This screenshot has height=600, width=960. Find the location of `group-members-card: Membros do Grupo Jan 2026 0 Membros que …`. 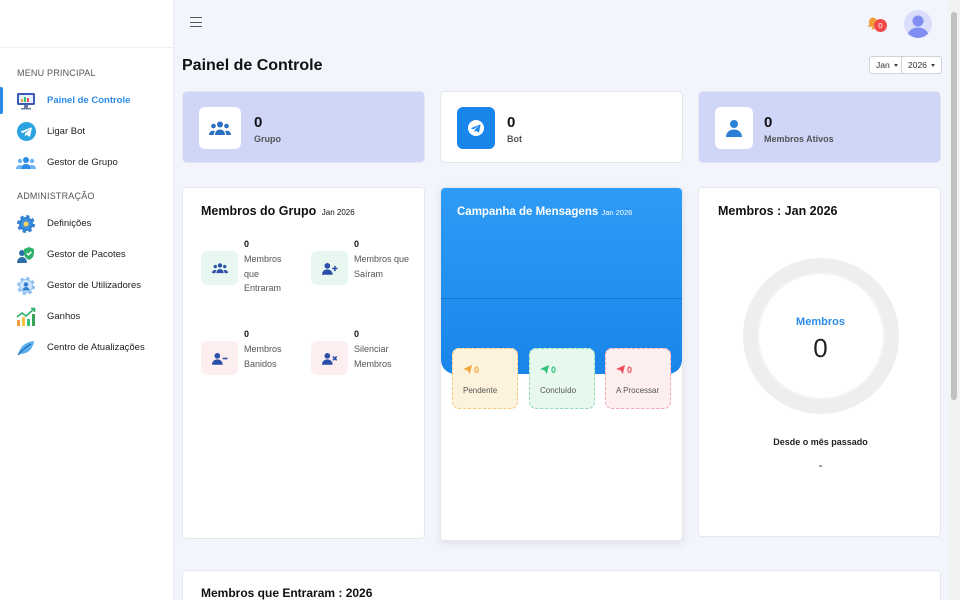

group-members-card: Membros do Grupo Jan 2026 0 Membros que … is located at coordinates (303, 363).